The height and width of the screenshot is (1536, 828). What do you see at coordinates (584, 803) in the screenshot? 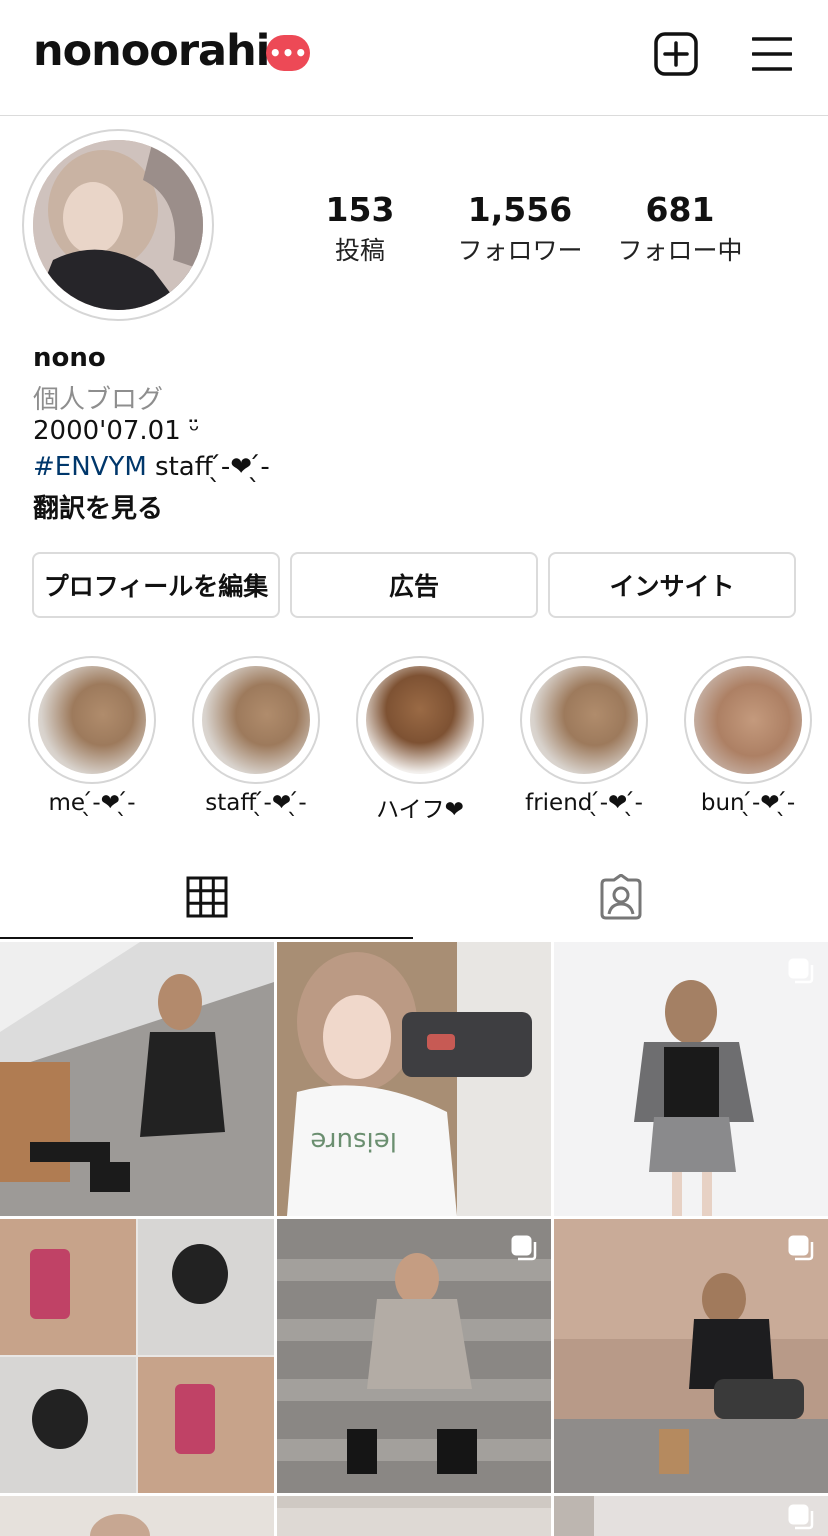
I see `highlight-label: friend ̖́-❤︎ ̖́-` at bounding box center [584, 803].